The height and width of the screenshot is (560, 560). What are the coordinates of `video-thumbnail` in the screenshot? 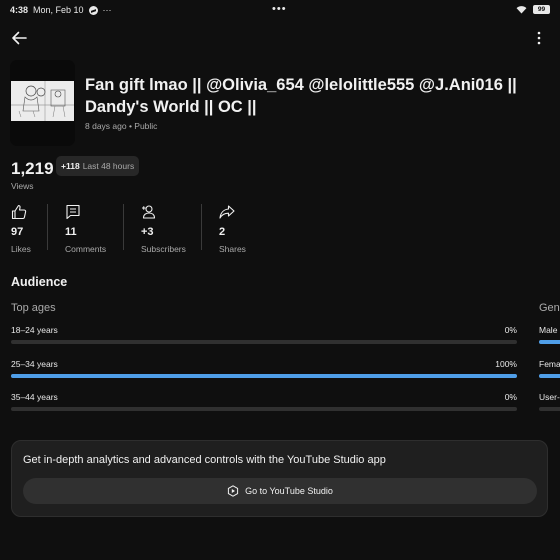 It's located at (42, 103).